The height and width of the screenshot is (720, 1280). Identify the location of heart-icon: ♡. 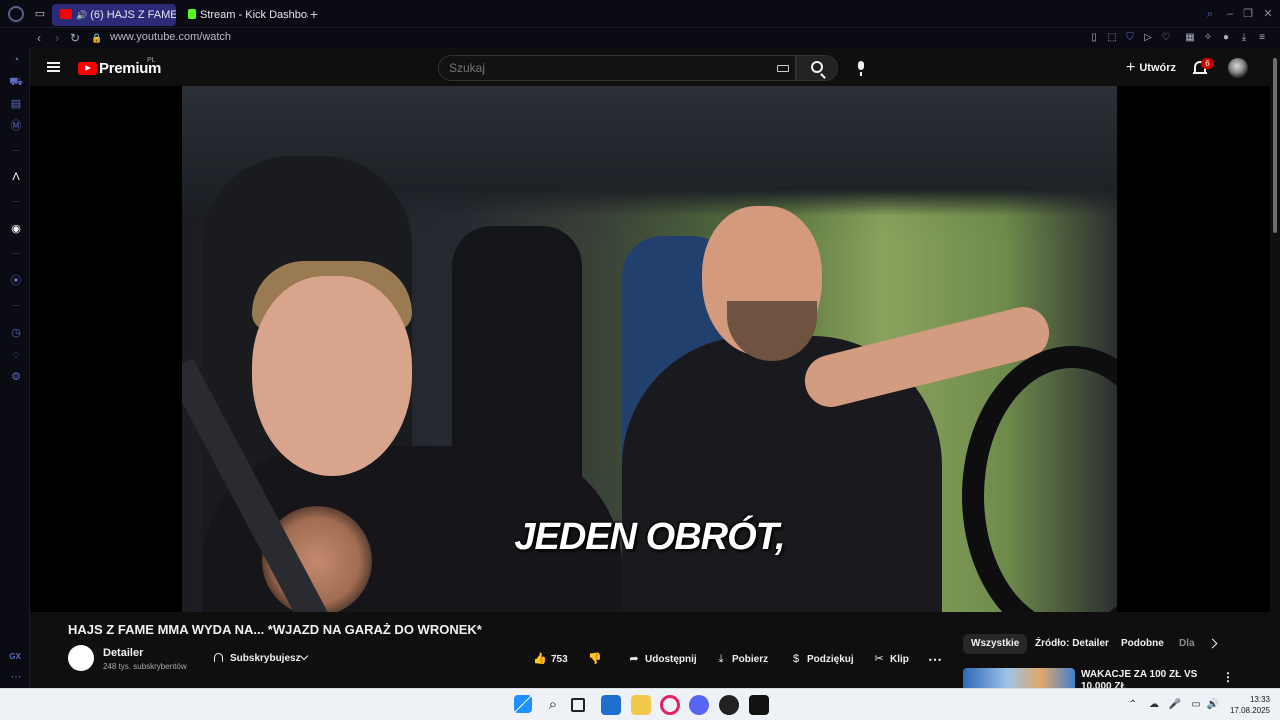
(1166, 38).